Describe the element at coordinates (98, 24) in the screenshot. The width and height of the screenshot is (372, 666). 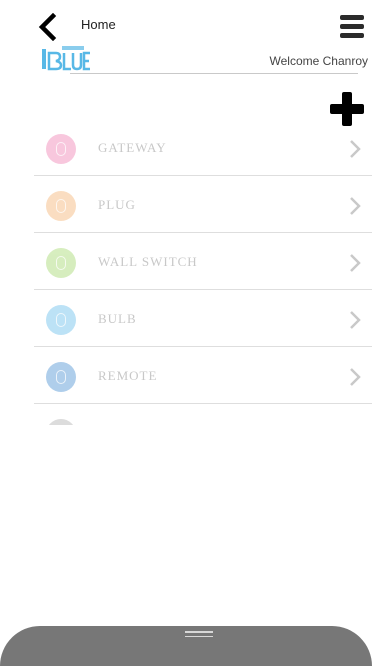
I see `page-title: Home` at that location.